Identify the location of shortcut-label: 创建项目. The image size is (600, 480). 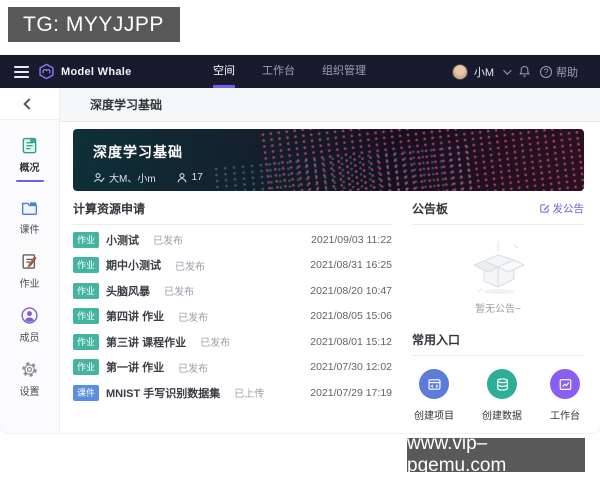
(434, 416).